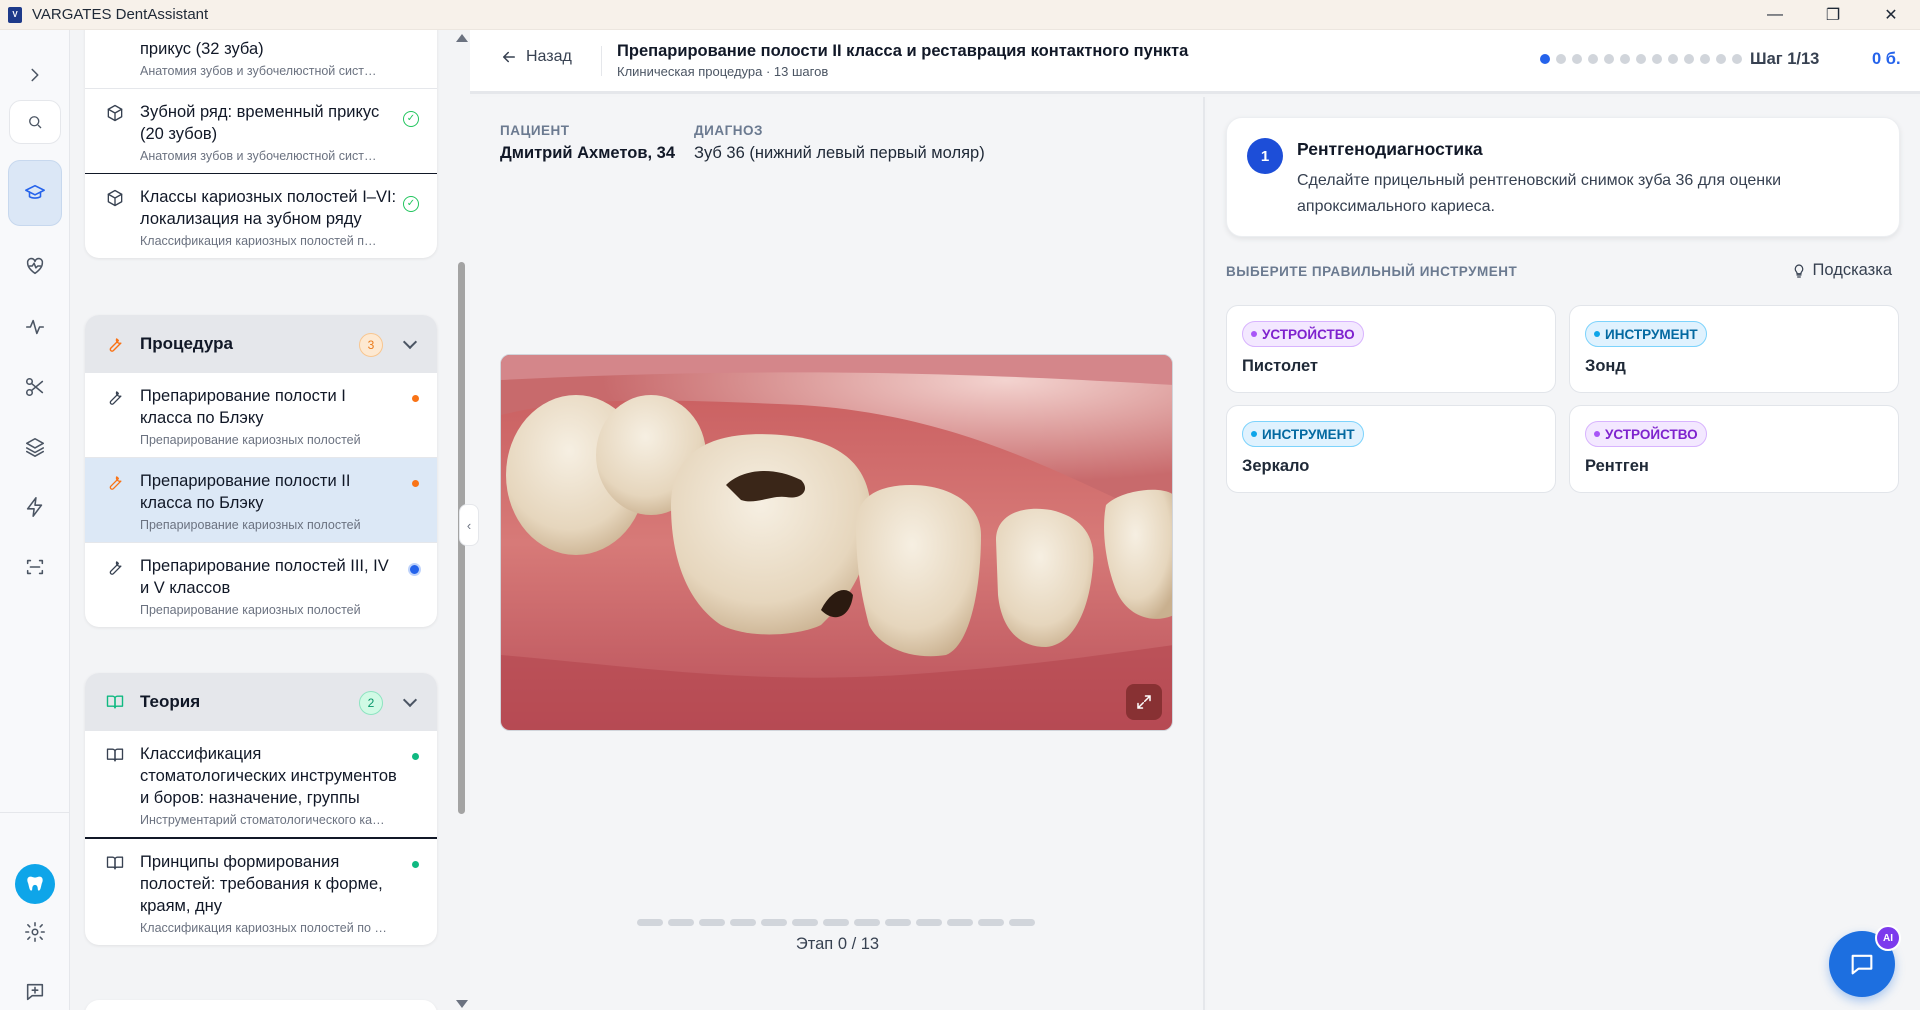 Image resolution: width=1920 pixels, height=1010 pixels. Describe the element at coordinates (960, 15) in the screenshot. I see `title-bar: V VARGATES DentAssistant — ❐ ✕` at that location.